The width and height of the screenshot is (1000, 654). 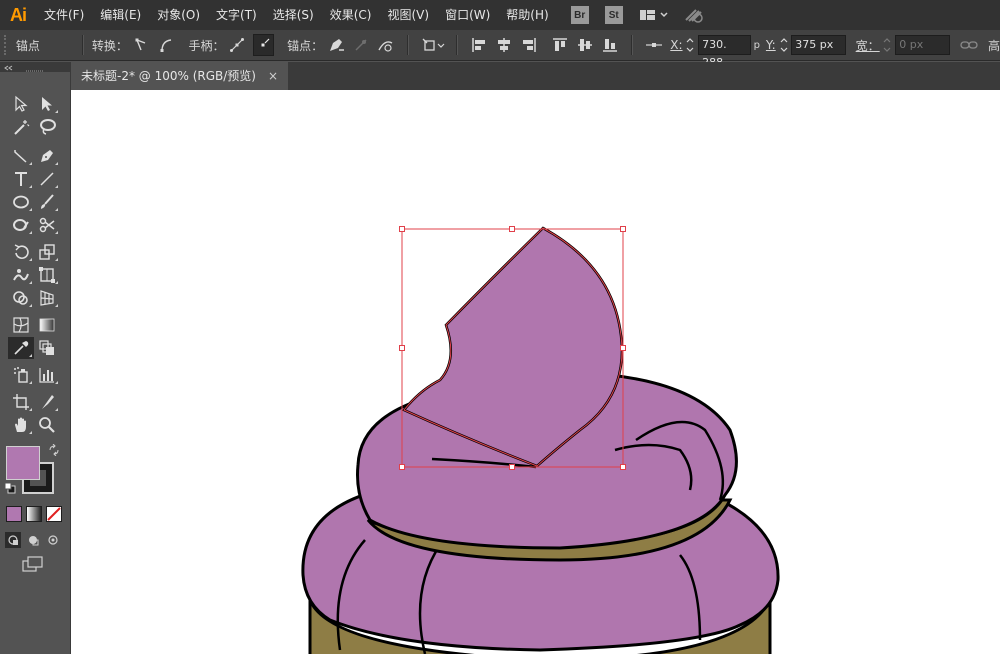 I want to click on gradient-tool, so click(x=47, y=325).